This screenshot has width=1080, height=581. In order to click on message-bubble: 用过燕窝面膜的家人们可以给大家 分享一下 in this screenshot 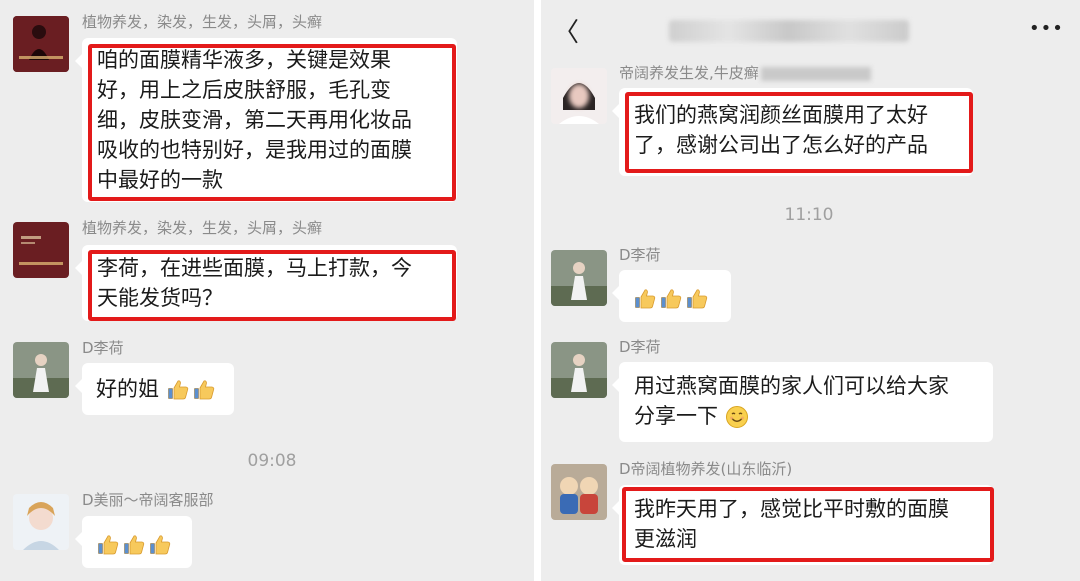, I will do `click(802, 402)`.